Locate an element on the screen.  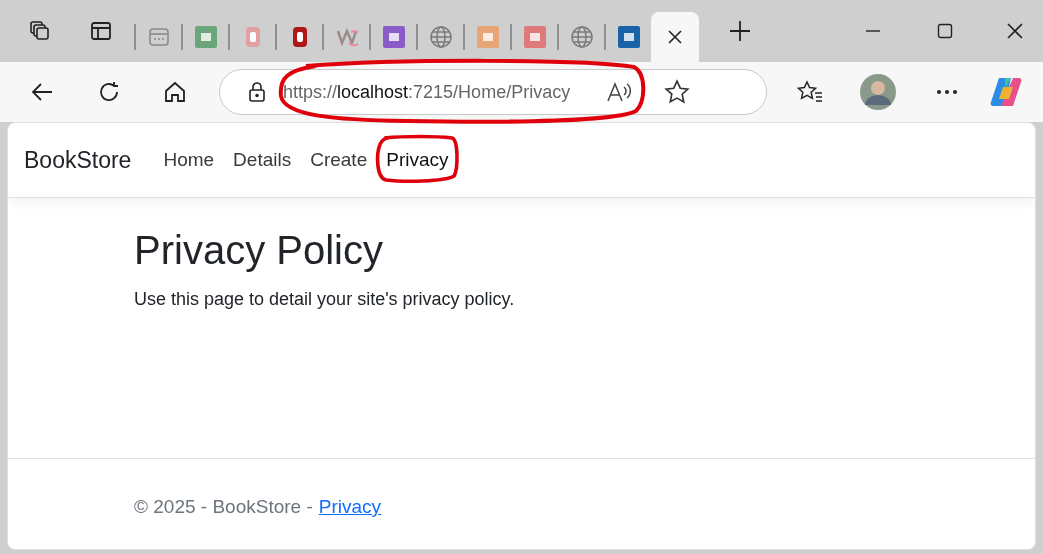
close-icon is located at coordinates (1015, 31).